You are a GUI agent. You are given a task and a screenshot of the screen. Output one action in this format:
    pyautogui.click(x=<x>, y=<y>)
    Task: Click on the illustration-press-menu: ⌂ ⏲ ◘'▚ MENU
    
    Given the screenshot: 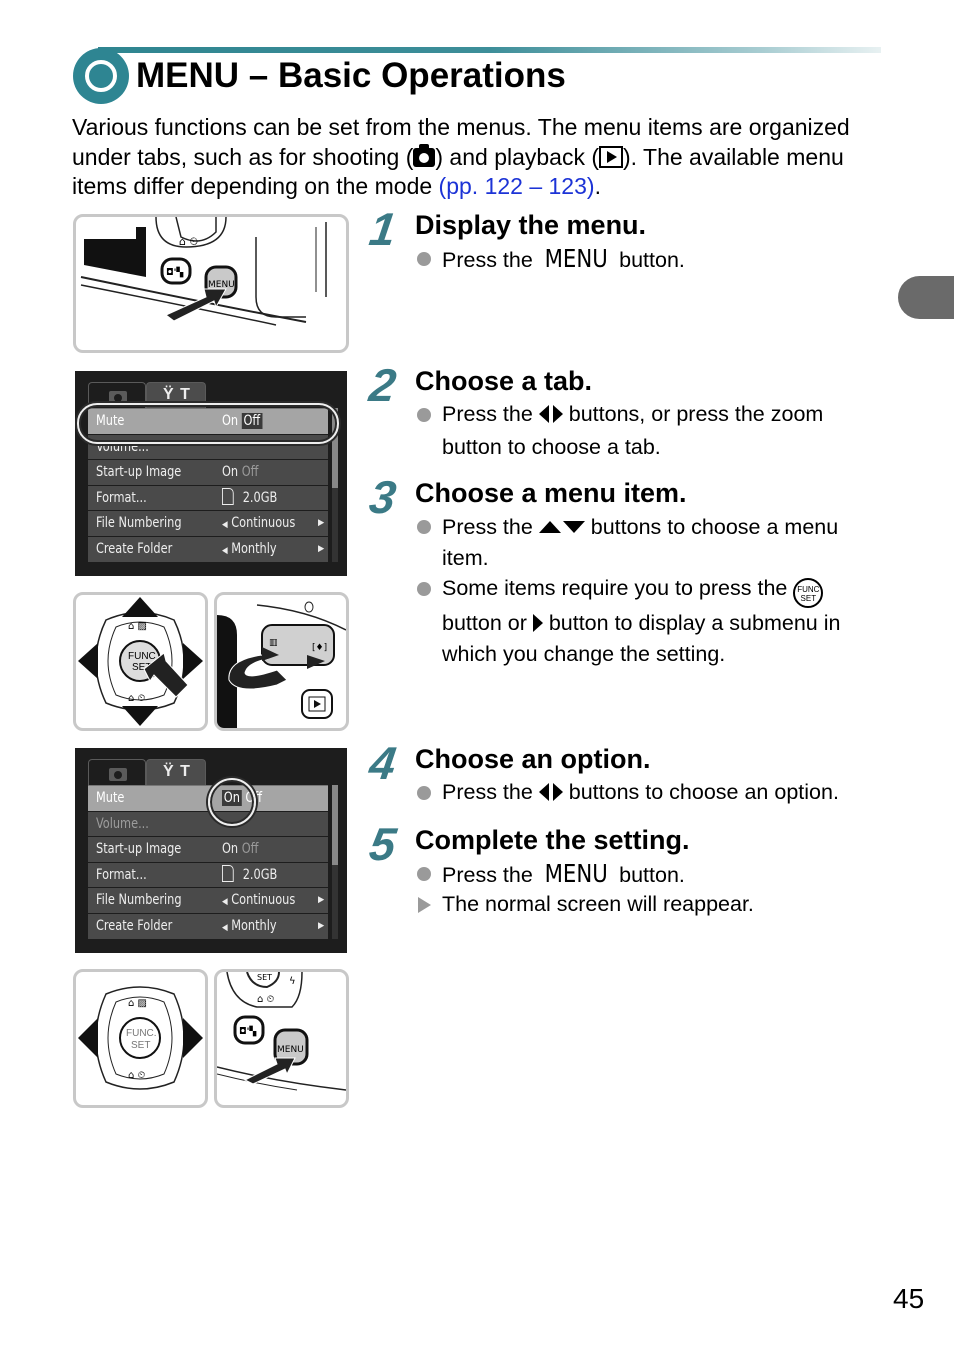 What is the action you would take?
    pyautogui.click(x=211, y=283)
    